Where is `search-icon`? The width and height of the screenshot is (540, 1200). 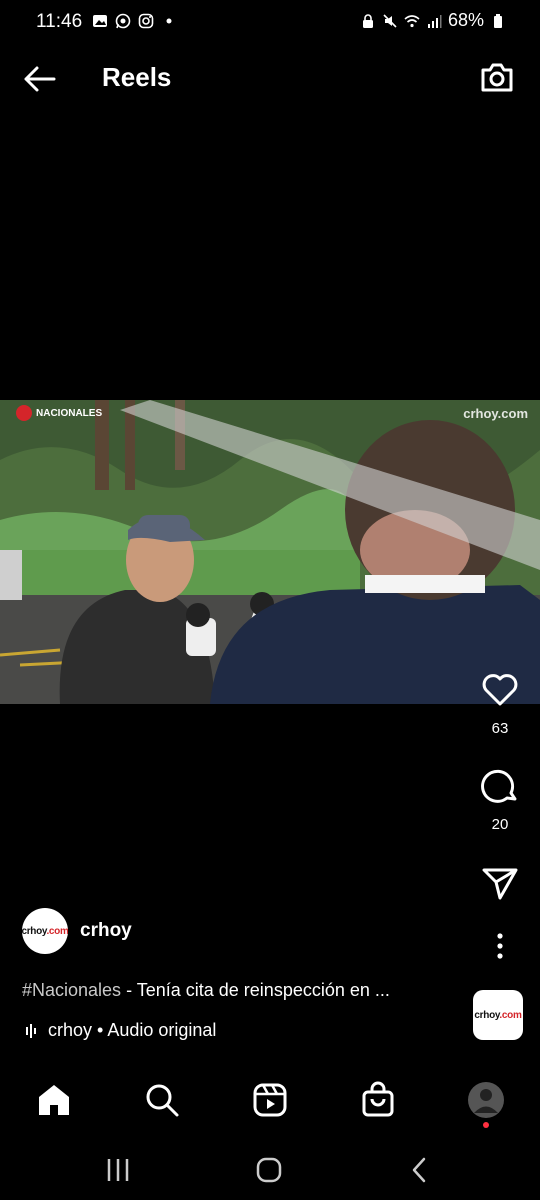
search-icon is located at coordinates (162, 1100).